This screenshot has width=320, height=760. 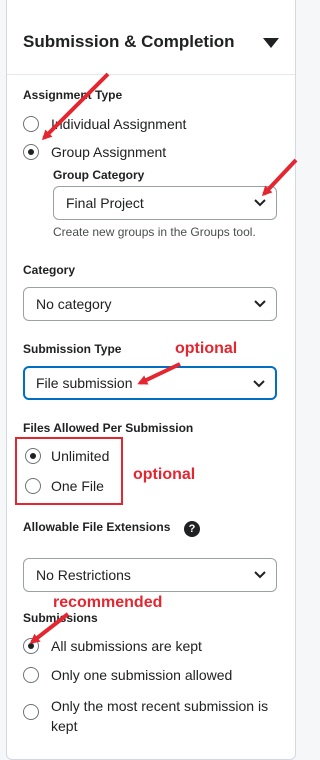 What do you see at coordinates (279, 177) in the screenshot?
I see `arrow-to-group-category` at bounding box center [279, 177].